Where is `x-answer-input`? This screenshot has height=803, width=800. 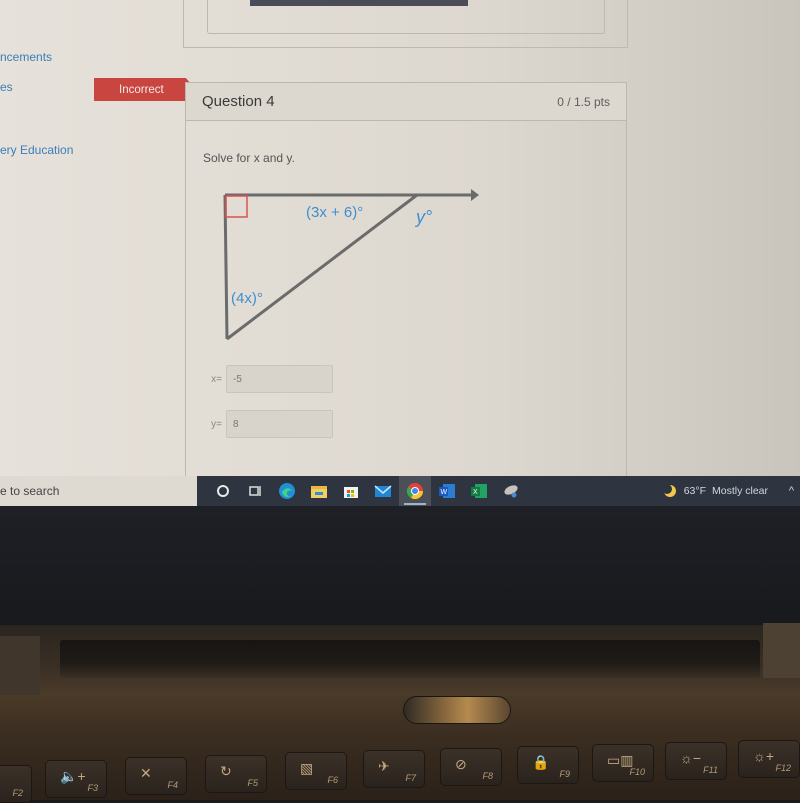 x-answer-input is located at coordinates (279, 379).